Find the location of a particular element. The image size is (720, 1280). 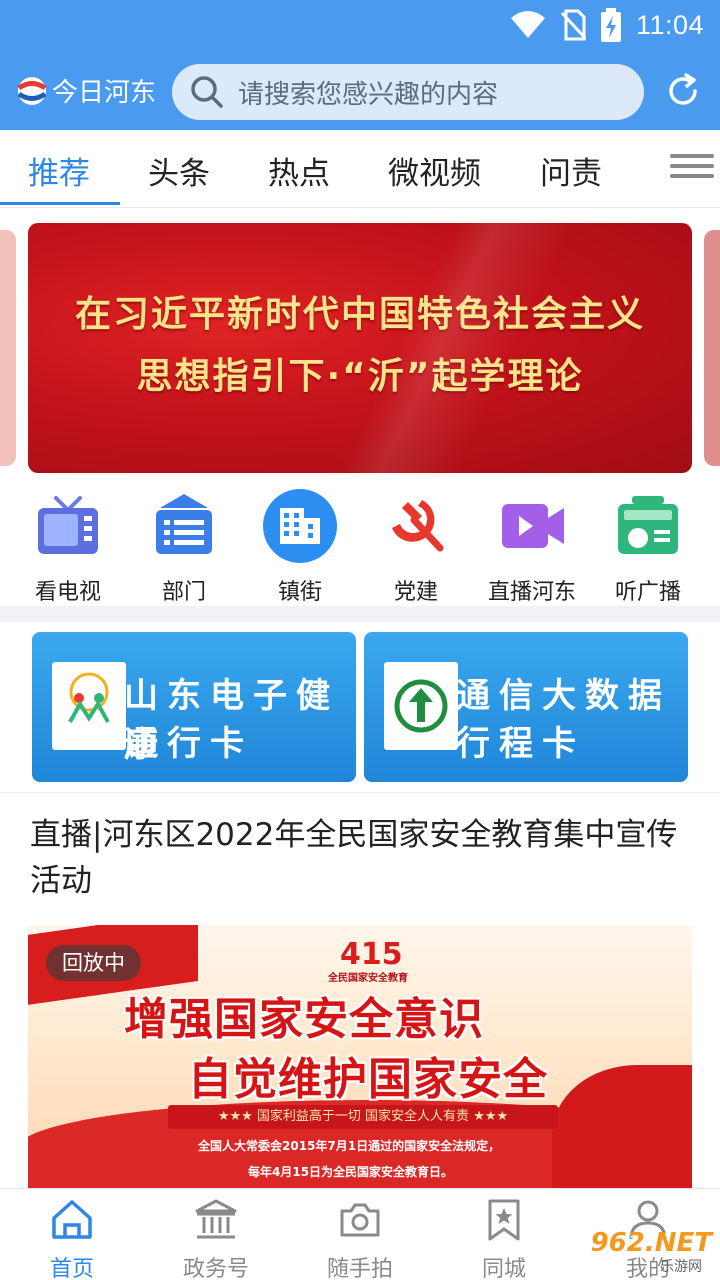

camera-icon is located at coordinates (360, 1220).